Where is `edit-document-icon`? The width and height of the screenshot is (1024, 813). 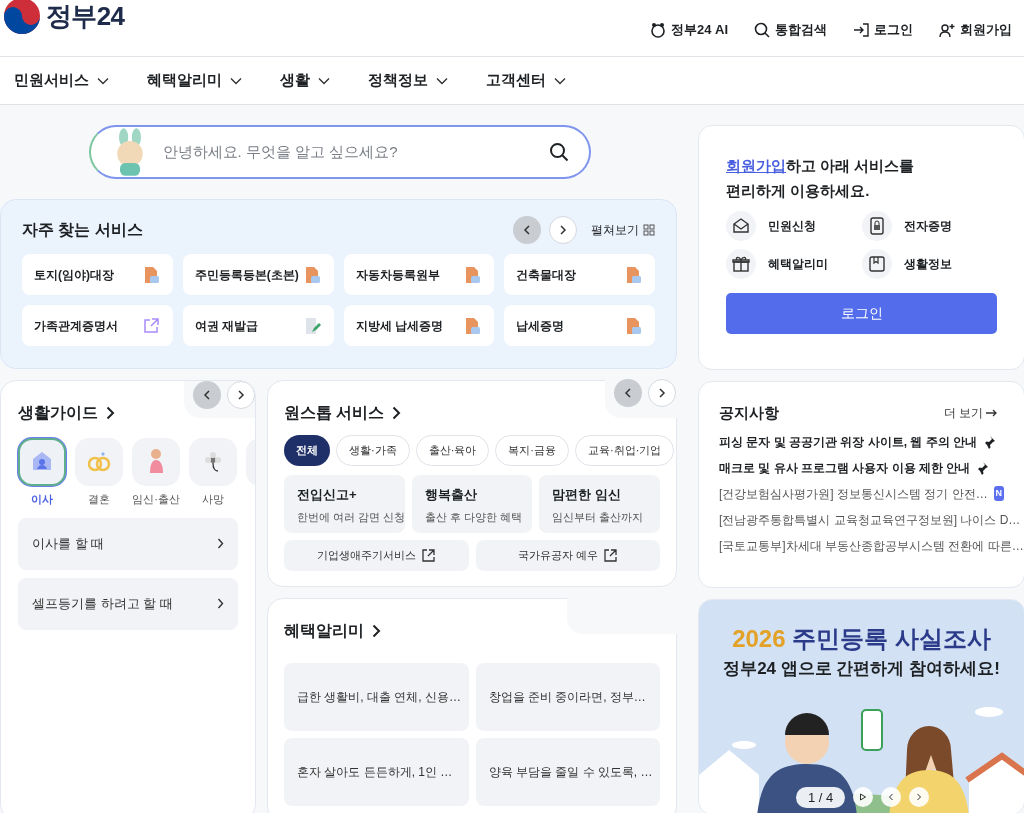
edit-document-icon is located at coordinates (312, 325).